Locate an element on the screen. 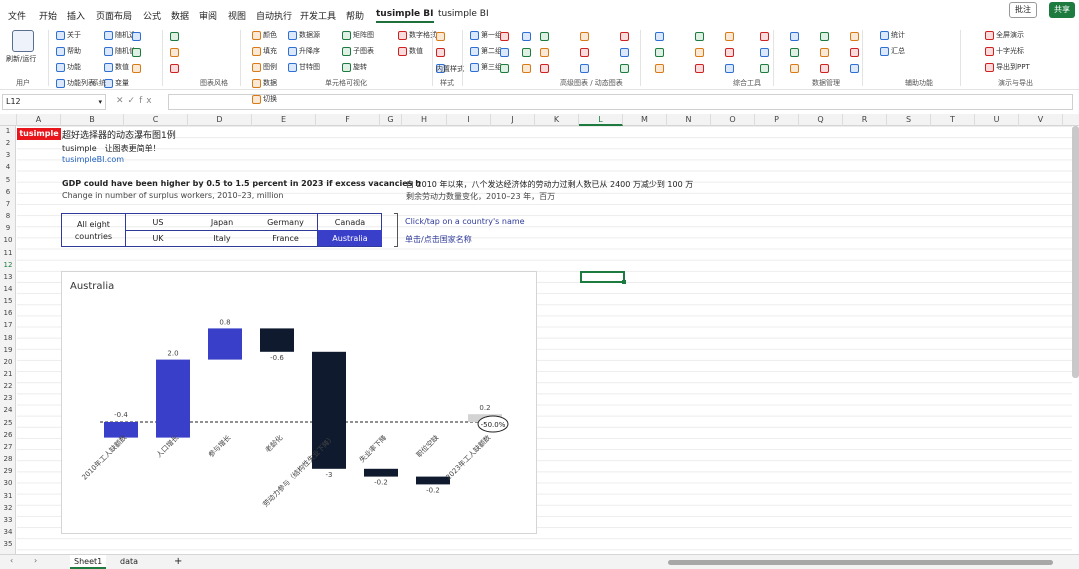 This screenshot has height=569, width=1079. row-header-32: 32 is located at coordinates (7, 508).